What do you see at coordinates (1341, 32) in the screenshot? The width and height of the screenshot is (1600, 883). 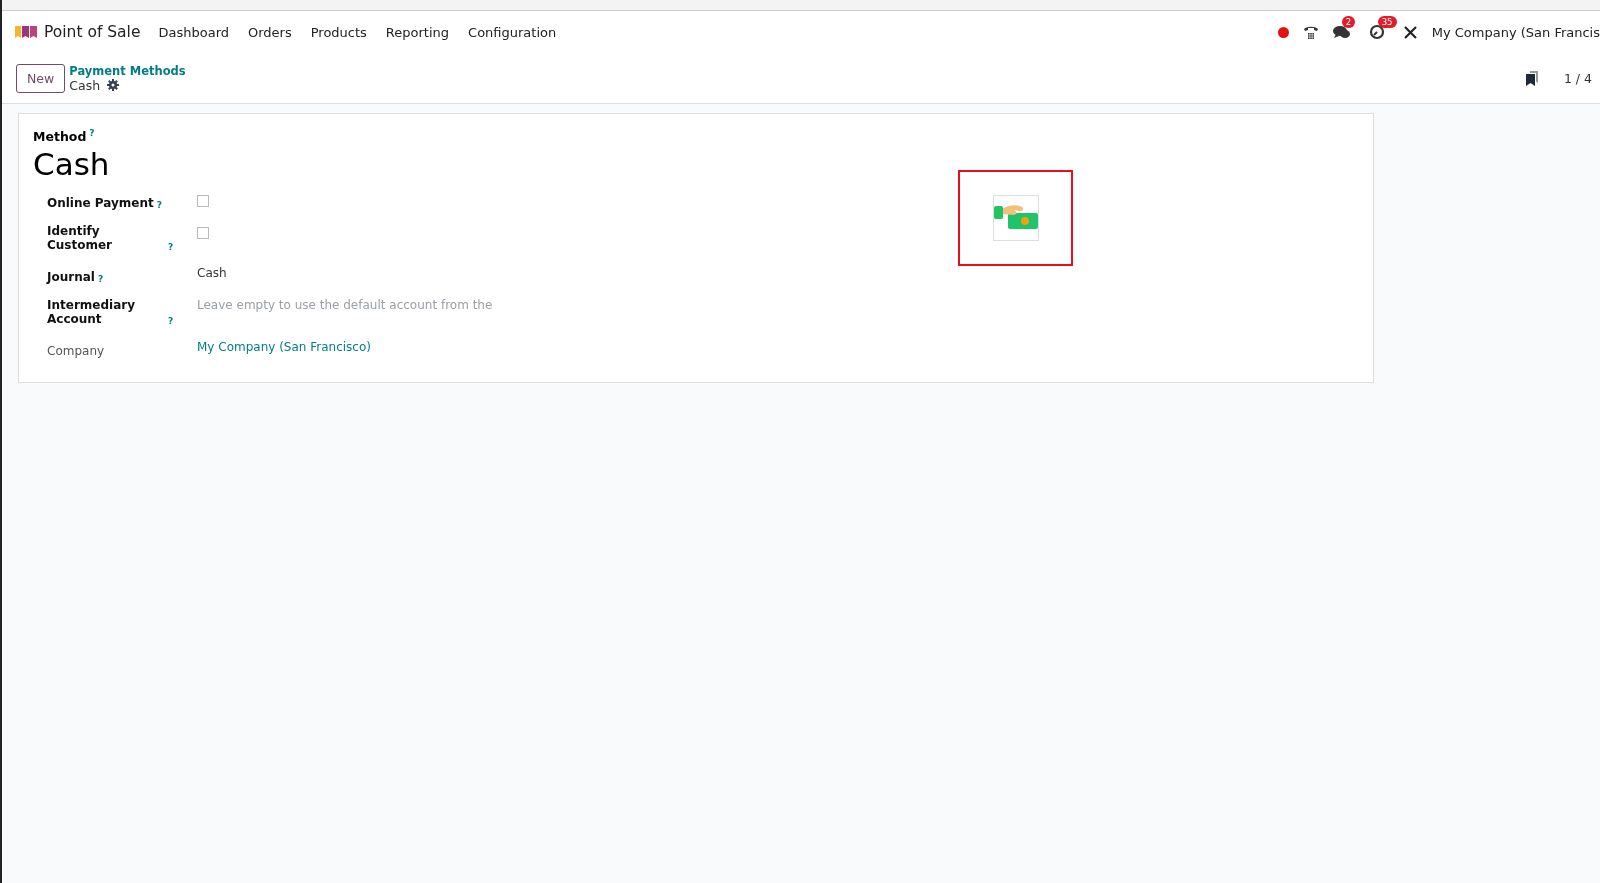 I see `chat-icon` at bounding box center [1341, 32].